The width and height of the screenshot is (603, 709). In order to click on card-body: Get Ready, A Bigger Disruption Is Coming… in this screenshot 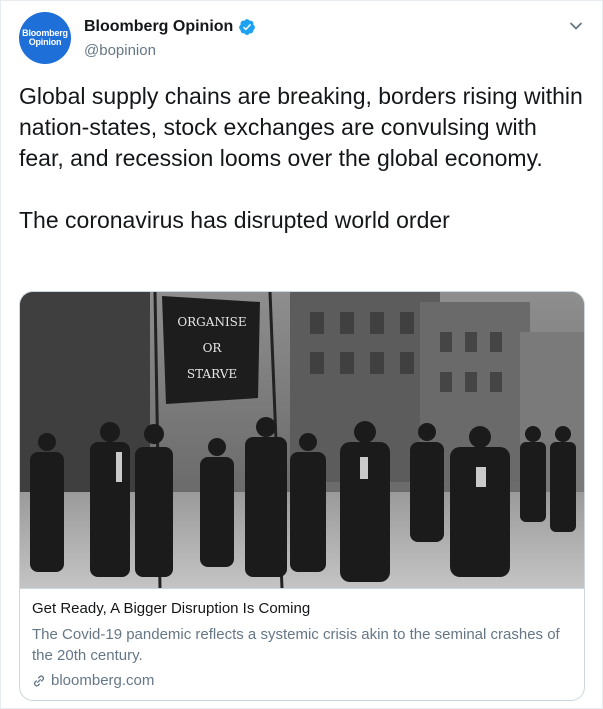, I will do `click(302, 644)`.